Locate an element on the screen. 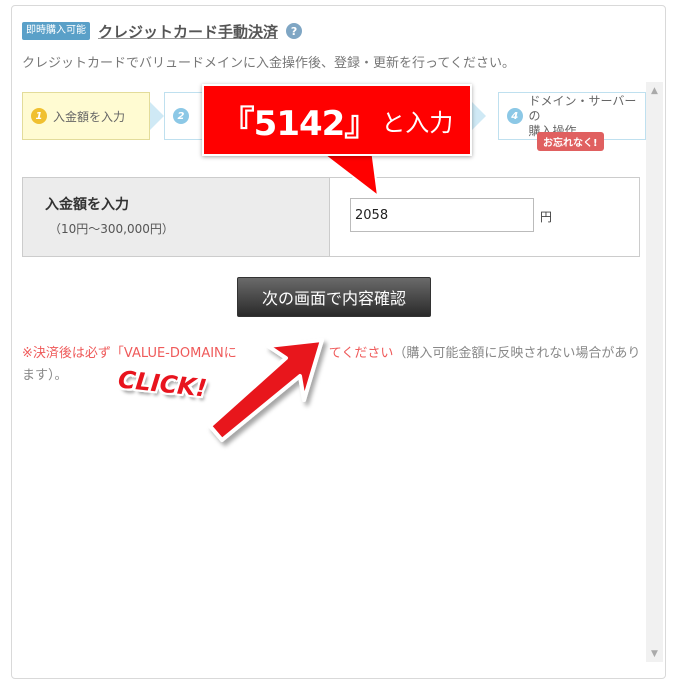 The width and height of the screenshot is (676, 685). amount-value-cell: 円 is located at coordinates (484, 217).